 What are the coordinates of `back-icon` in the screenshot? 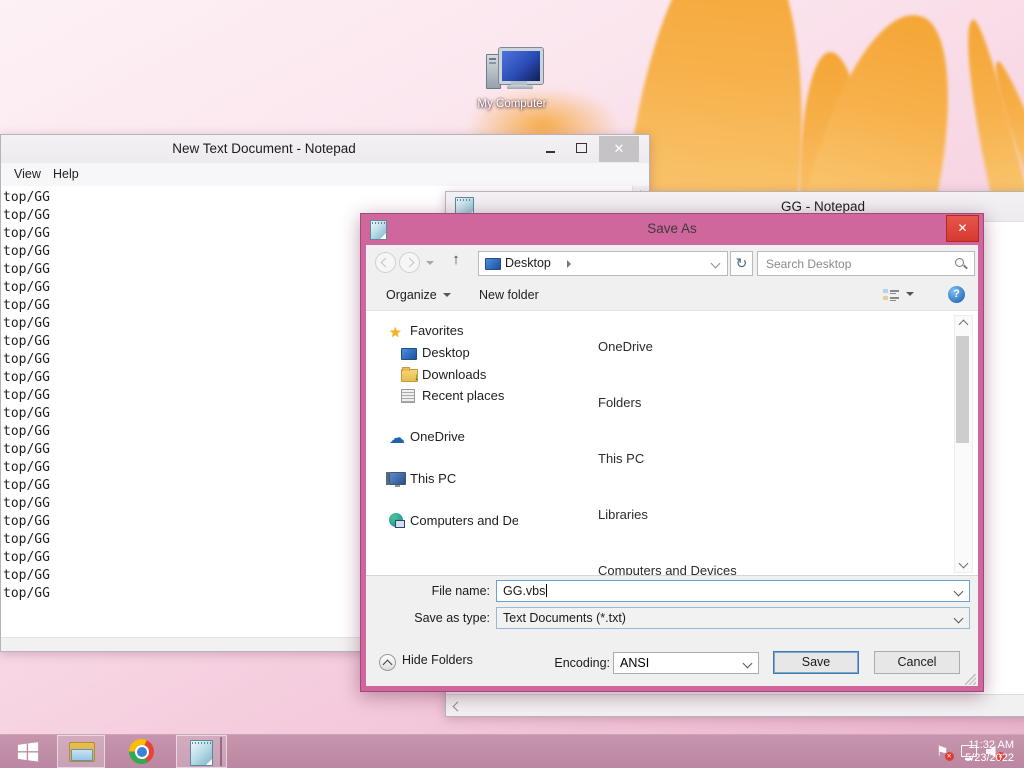 It's located at (385, 262).